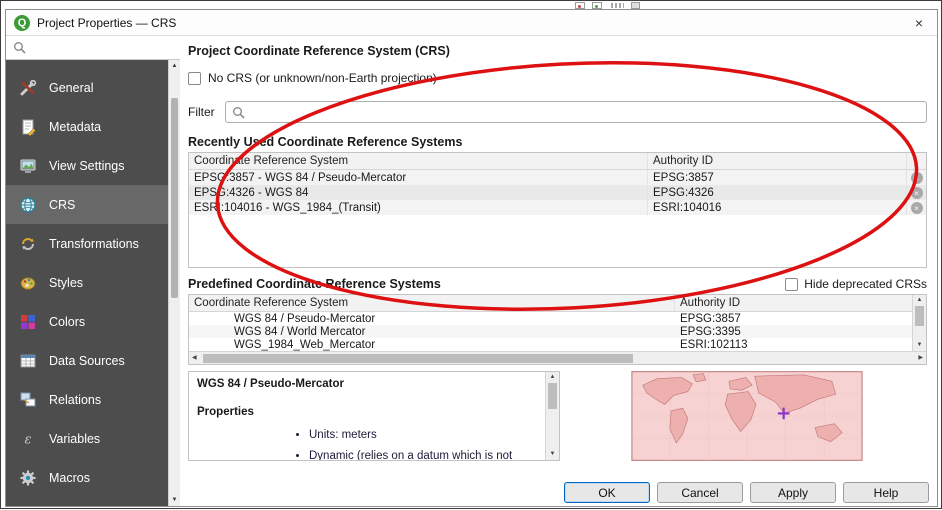 This screenshot has height=510, width=942. What do you see at coordinates (550, 318) in the screenshot?
I see `predefined-crs-row: WGS 84 / Pseudo-Mercator EPSG:3857` at bounding box center [550, 318].